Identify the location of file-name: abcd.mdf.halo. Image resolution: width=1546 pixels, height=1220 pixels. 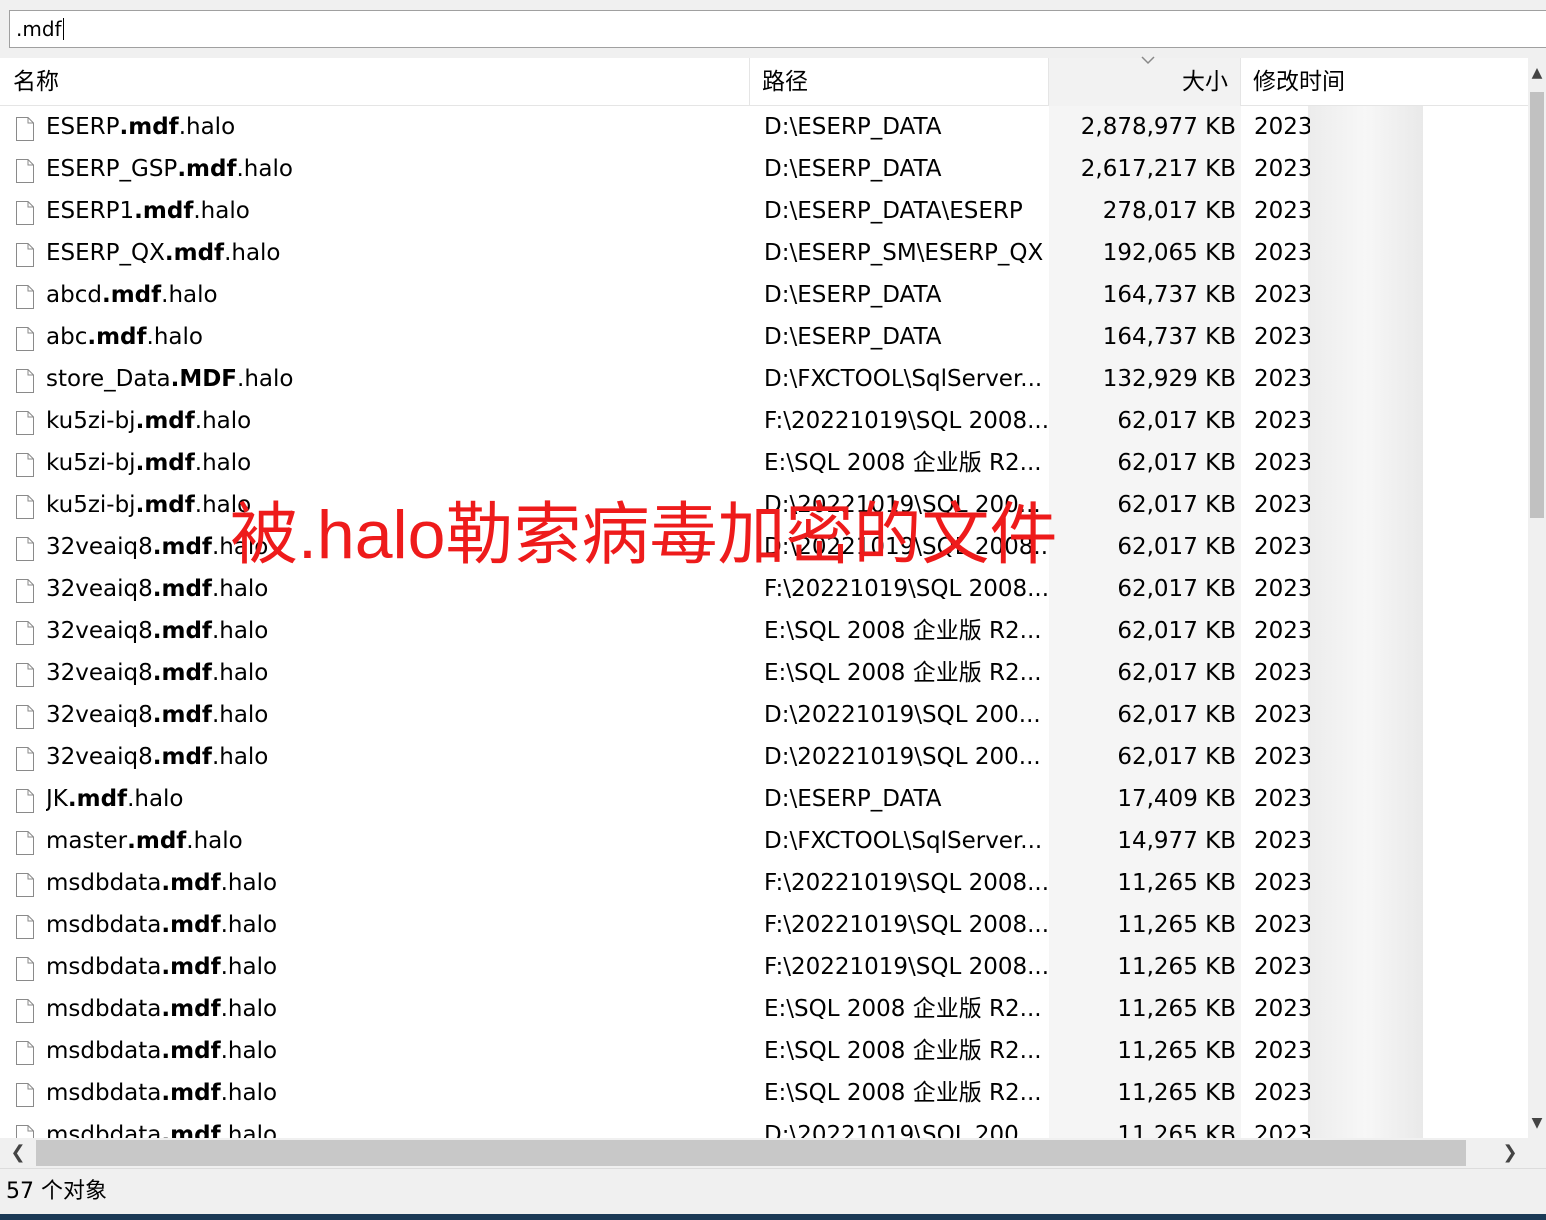
(396, 295).